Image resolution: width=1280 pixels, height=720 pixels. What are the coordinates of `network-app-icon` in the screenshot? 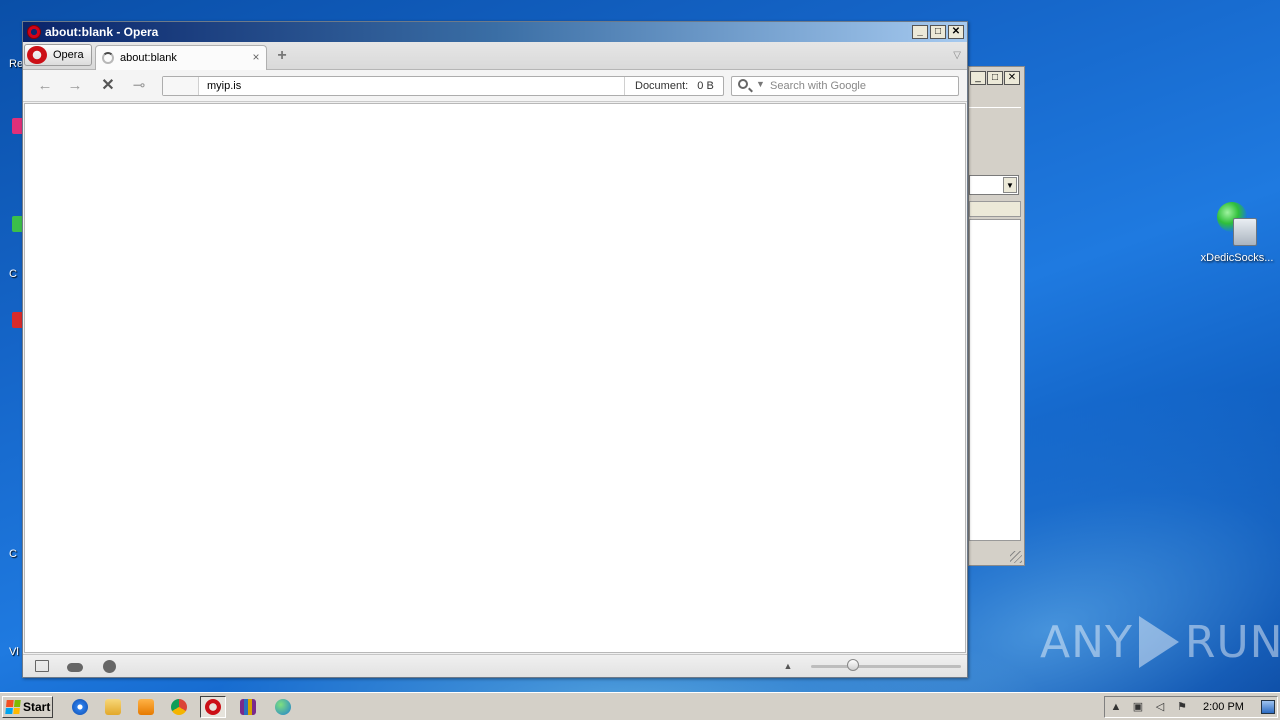 It's located at (283, 707).